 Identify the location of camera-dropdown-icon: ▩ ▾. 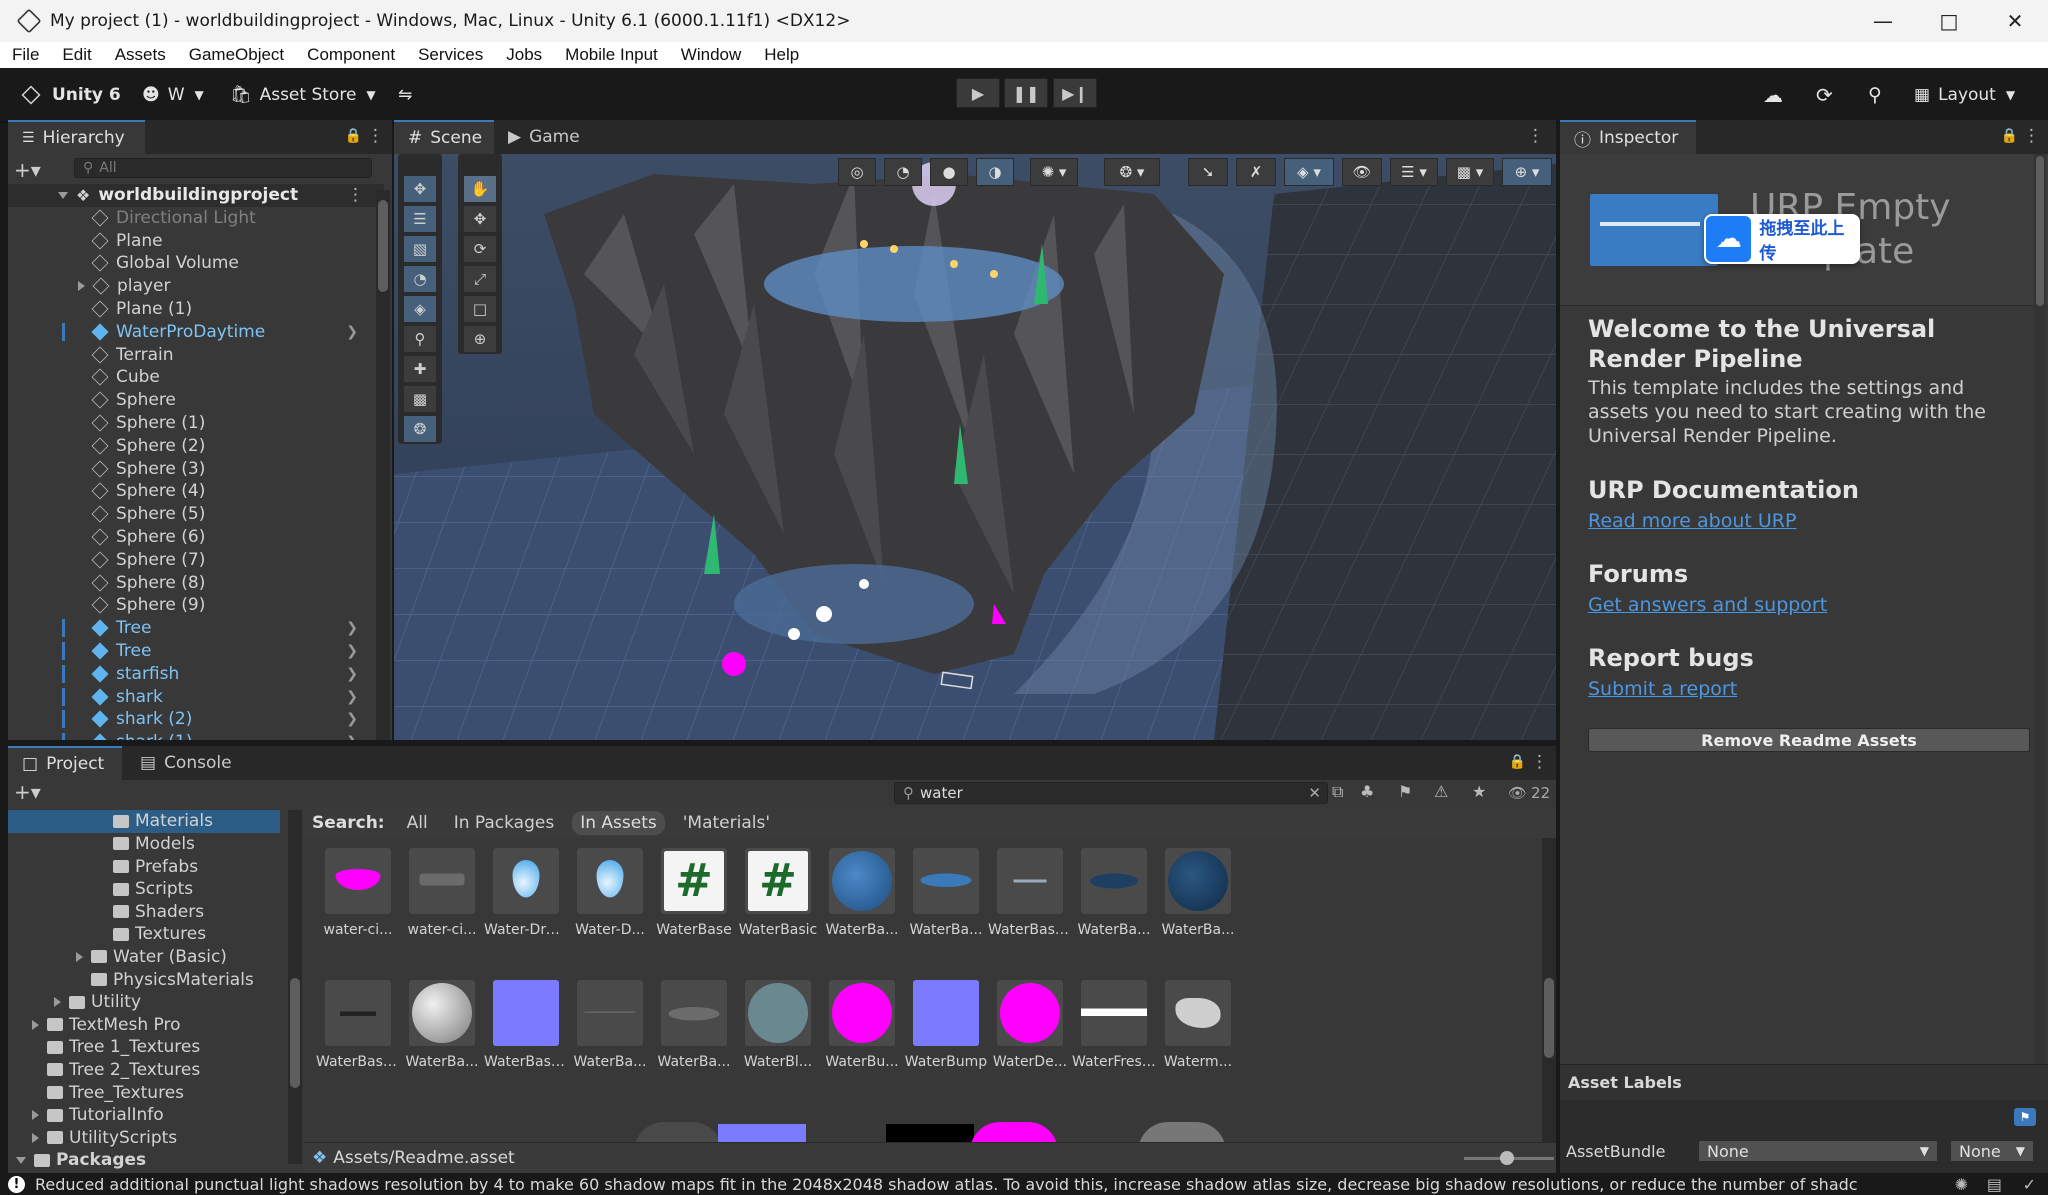
(1470, 172).